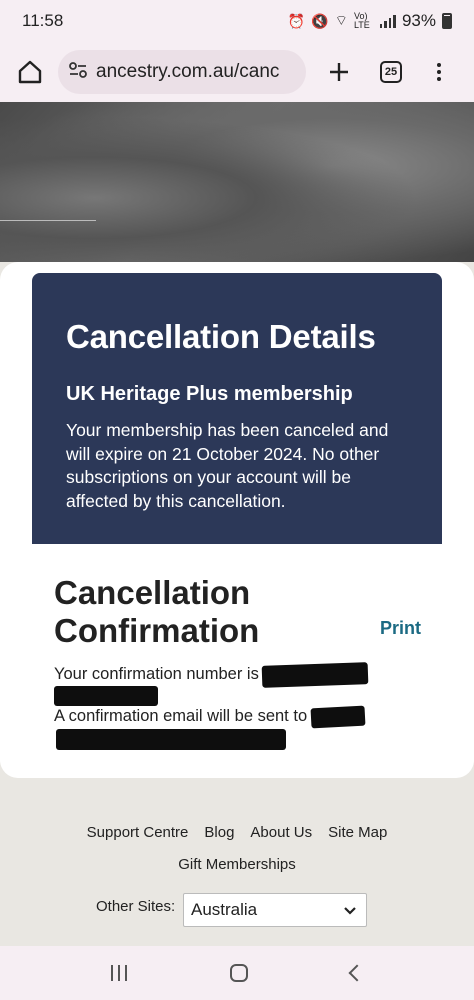 This screenshot has height=1000, width=474. Describe the element at coordinates (361, 20) in the screenshot. I see `network-label: Vo) LTE` at that location.